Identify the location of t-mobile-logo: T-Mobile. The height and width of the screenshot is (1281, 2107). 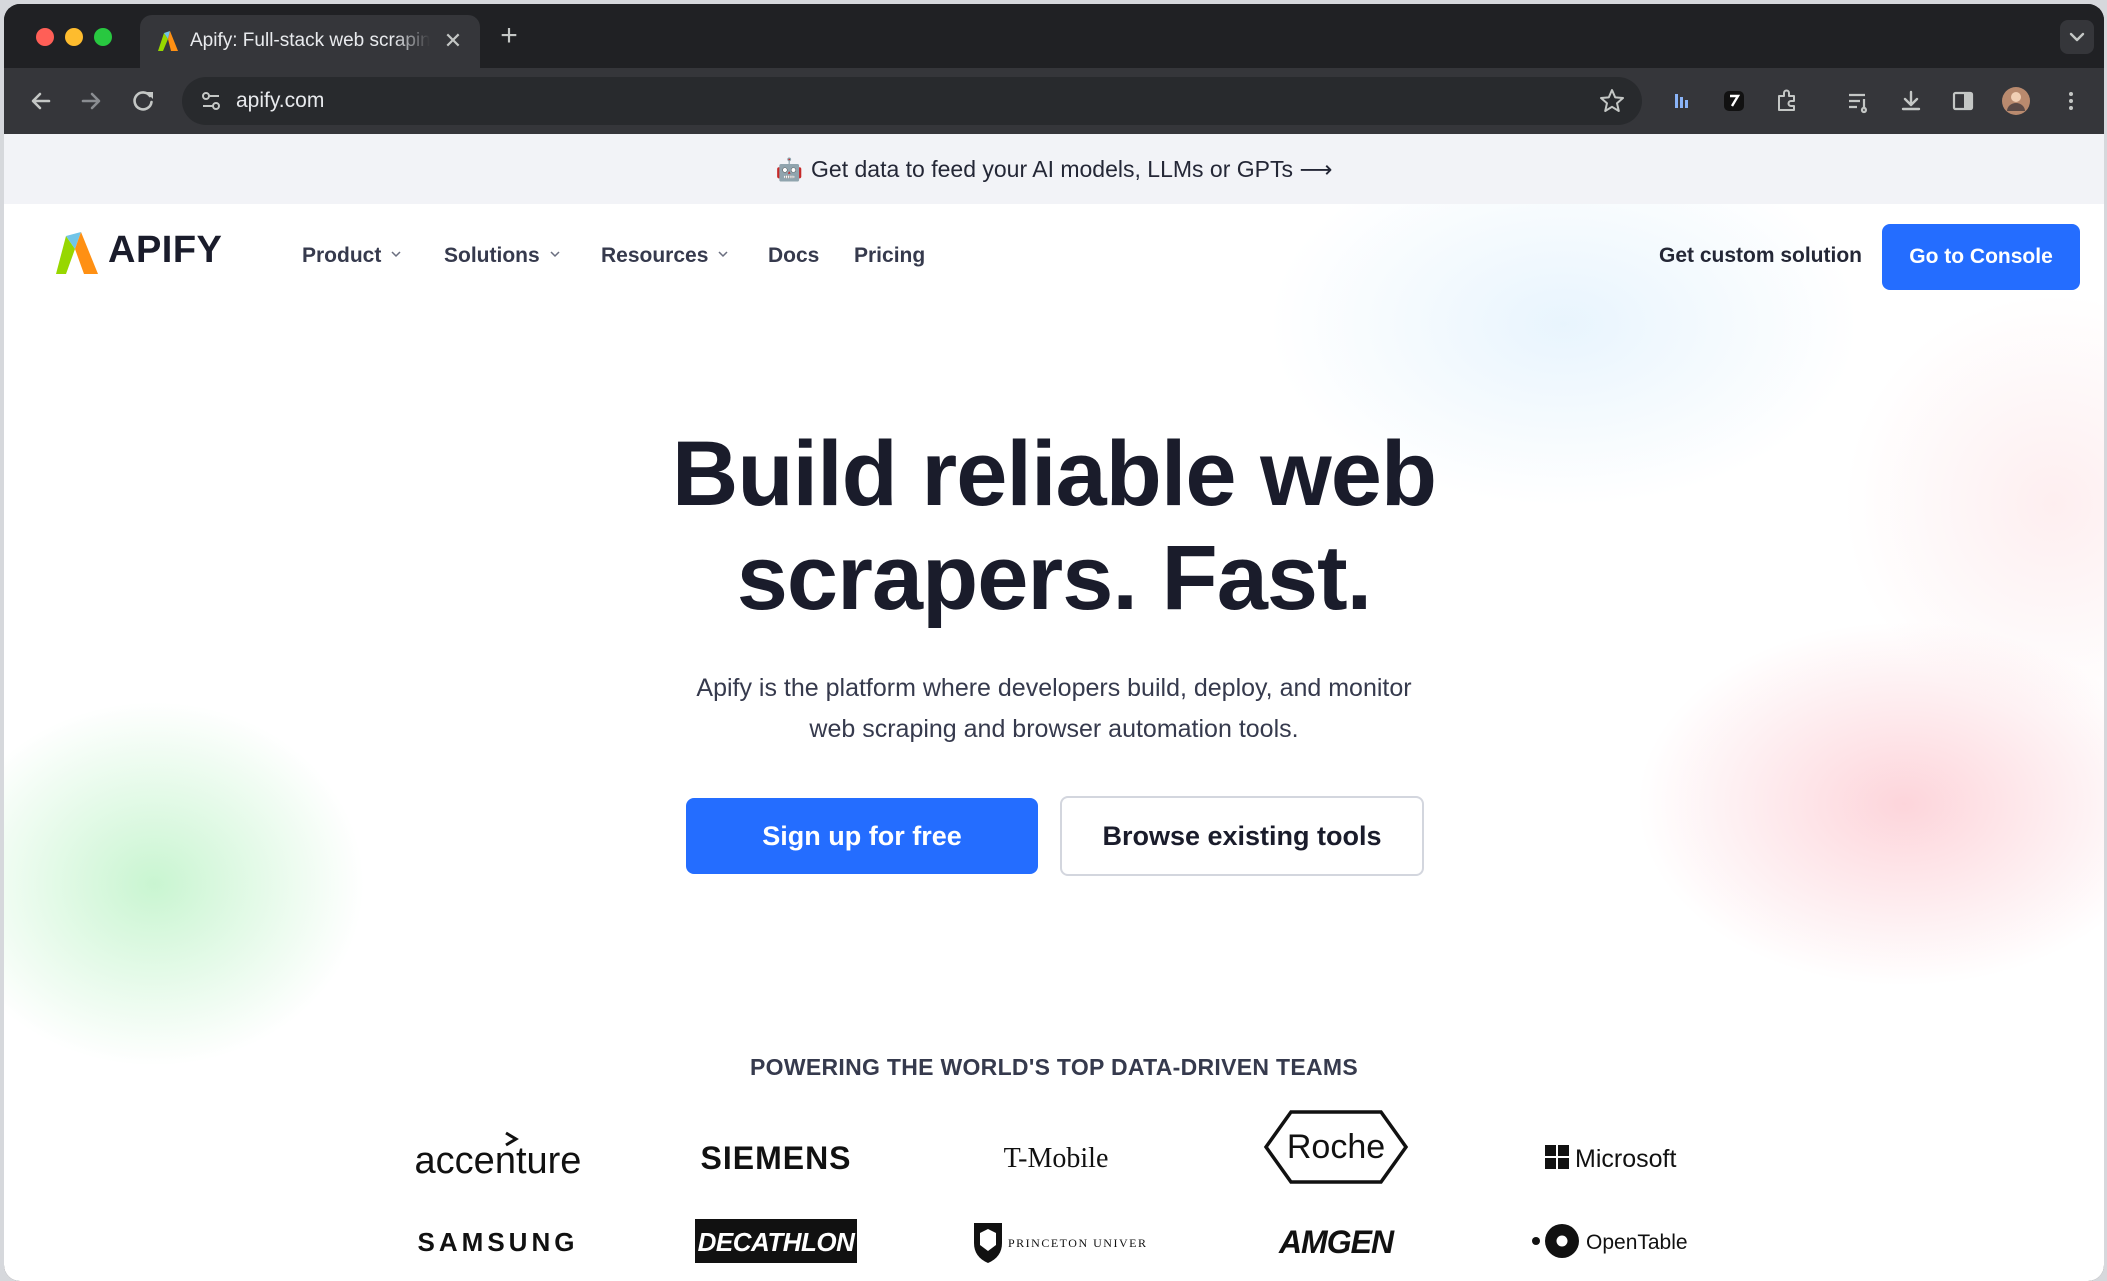
(1056, 1157).